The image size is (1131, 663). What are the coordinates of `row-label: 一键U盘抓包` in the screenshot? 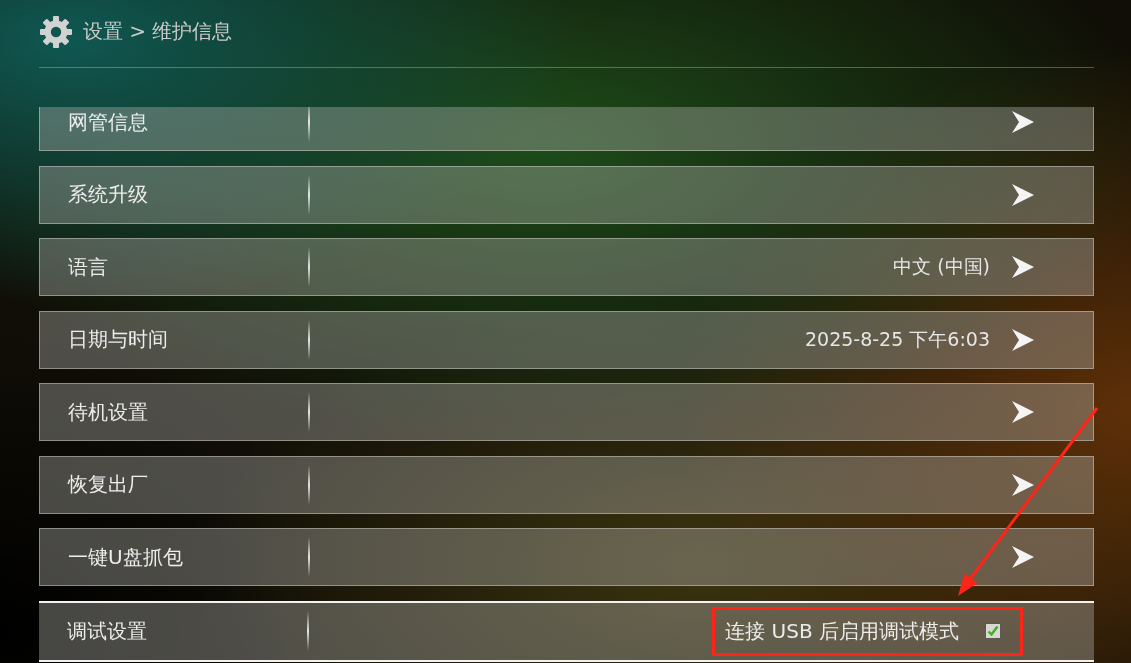 It's located at (125, 556).